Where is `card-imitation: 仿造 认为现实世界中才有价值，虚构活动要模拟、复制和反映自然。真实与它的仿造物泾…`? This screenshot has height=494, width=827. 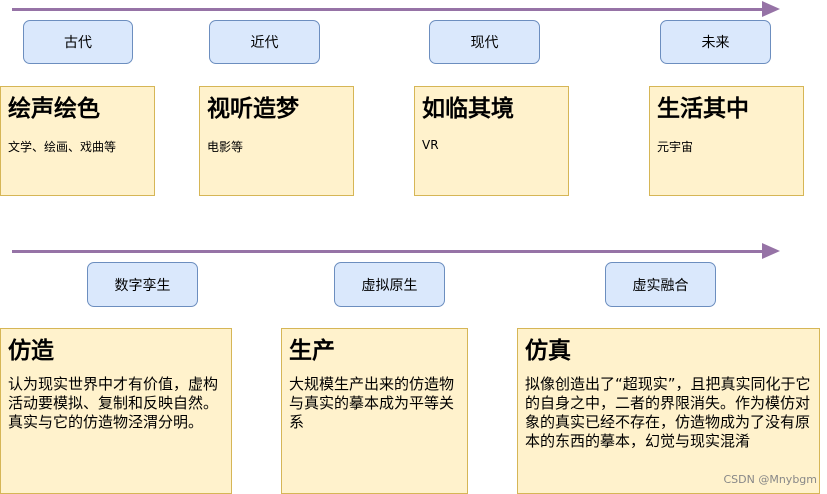 card-imitation: 仿造 认为现实世界中才有价值，虚构活动要模拟、复制和反映自然。真实与它的仿造物泾… is located at coordinates (116, 411).